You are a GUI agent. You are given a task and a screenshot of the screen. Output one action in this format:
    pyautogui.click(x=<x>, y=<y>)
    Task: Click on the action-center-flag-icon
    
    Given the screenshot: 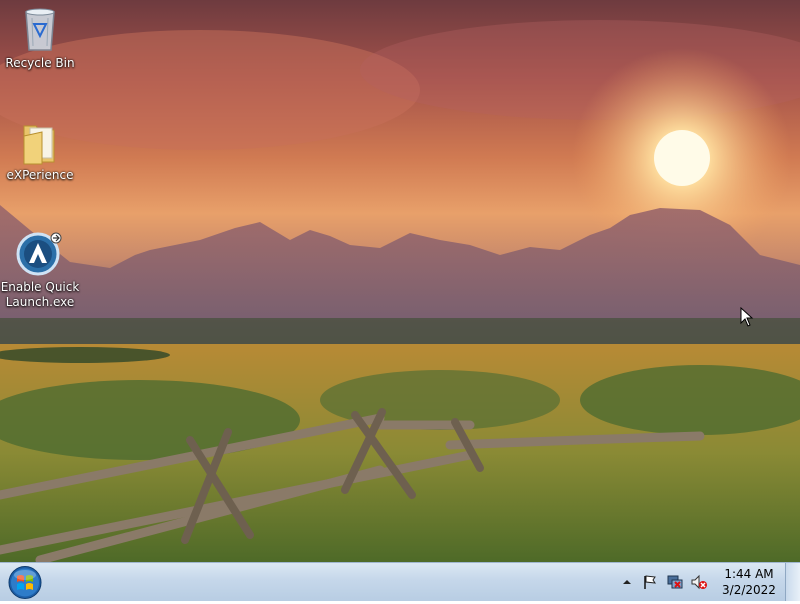 What is the action you would take?
    pyautogui.click(x=650, y=582)
    